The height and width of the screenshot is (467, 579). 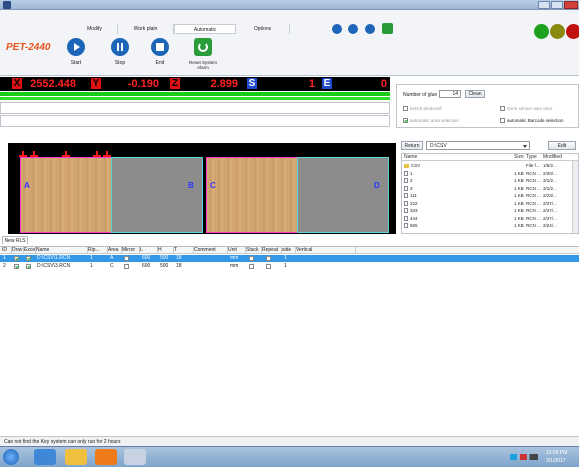 I want to click on auto-area-checkbox, so click(x=405, y=121).